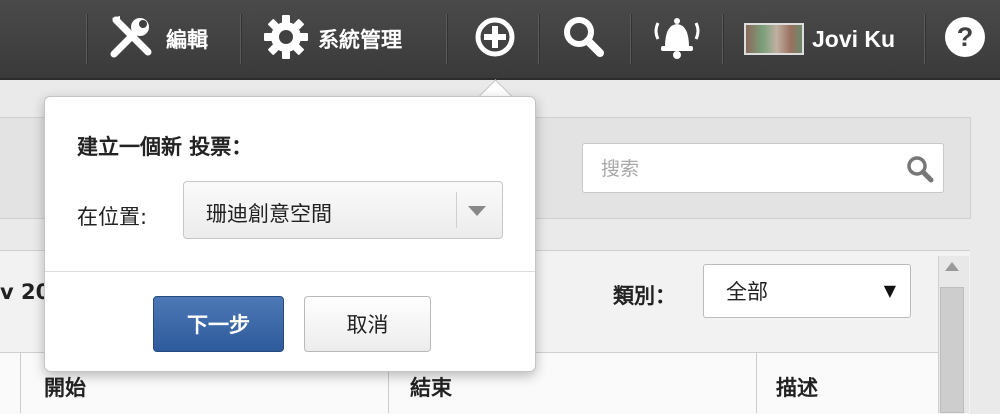 This screenshot has width=1000, height=414. Describe the element at coordinates (218, 324) in the screenshot. I see `next-button: 下一步` at that location.